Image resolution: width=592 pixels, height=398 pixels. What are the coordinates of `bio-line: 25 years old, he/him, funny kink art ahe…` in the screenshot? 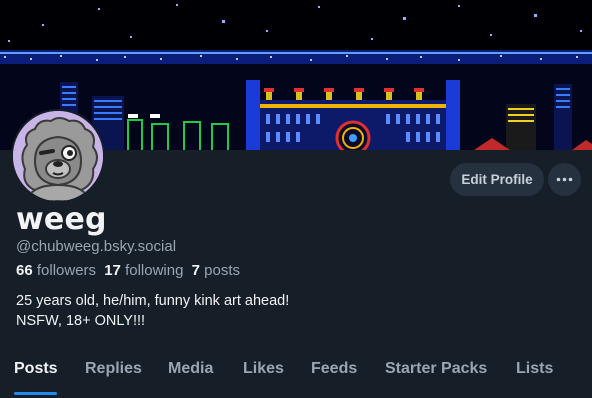 It's located at (153, 301).